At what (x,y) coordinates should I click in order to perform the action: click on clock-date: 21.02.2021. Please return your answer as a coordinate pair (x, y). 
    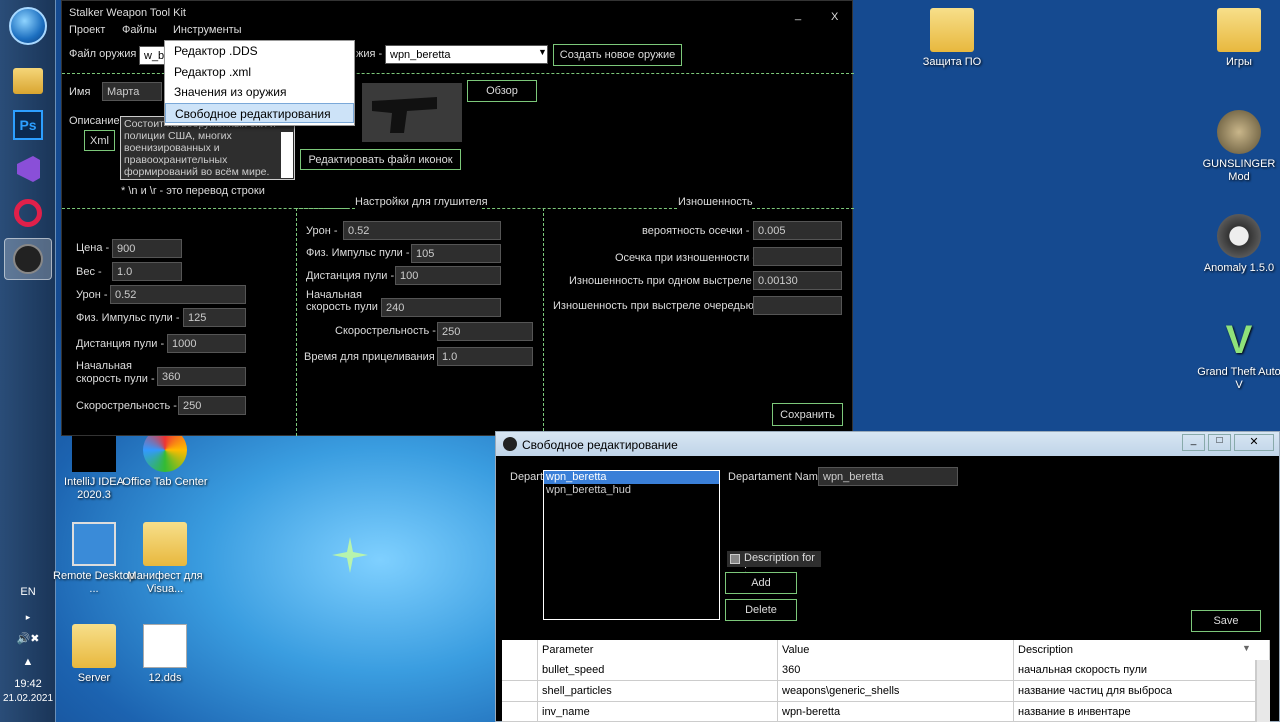
    Looking at the image, I should click on (28, 698).